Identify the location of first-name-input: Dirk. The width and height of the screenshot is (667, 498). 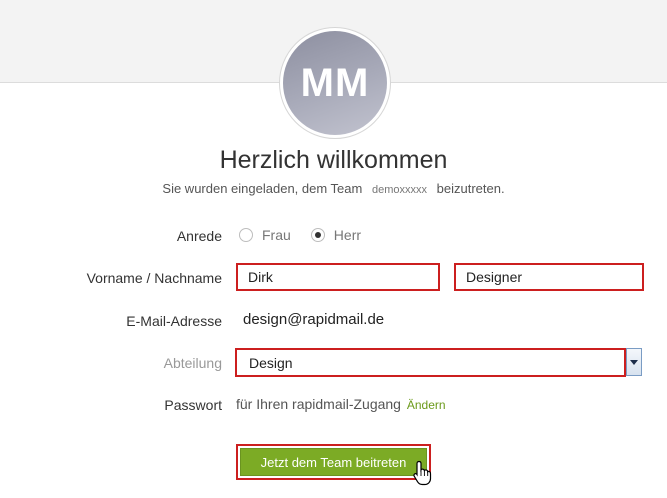
(338, 277).